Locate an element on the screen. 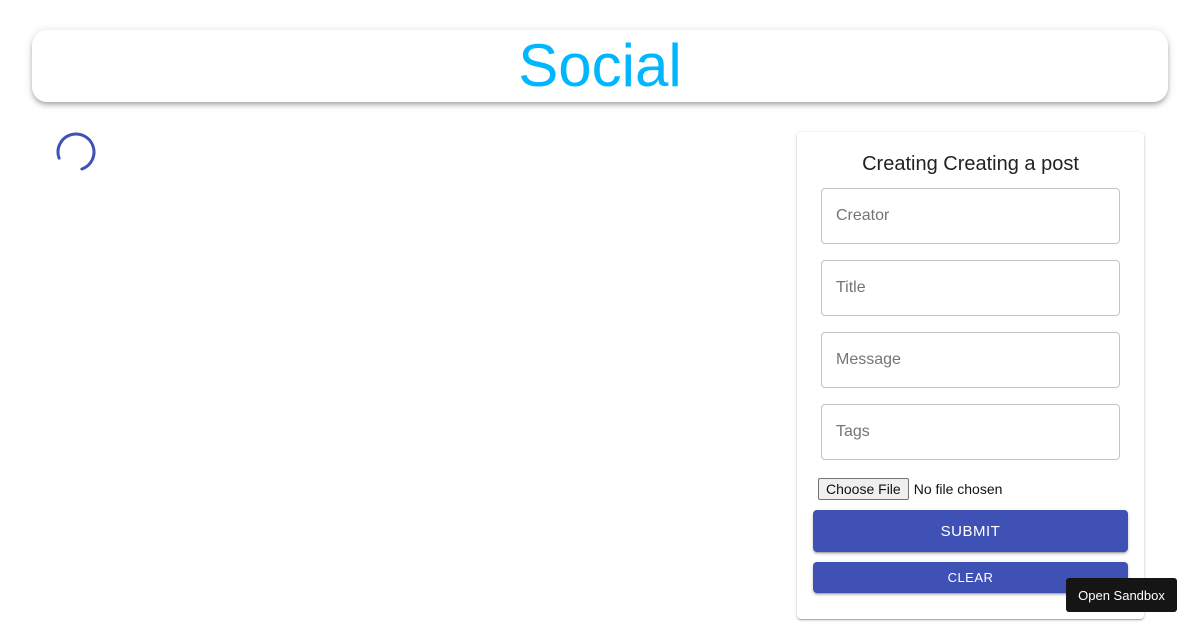 The image size is (1200, 630). tags-field is located at coordinates (970, 432).